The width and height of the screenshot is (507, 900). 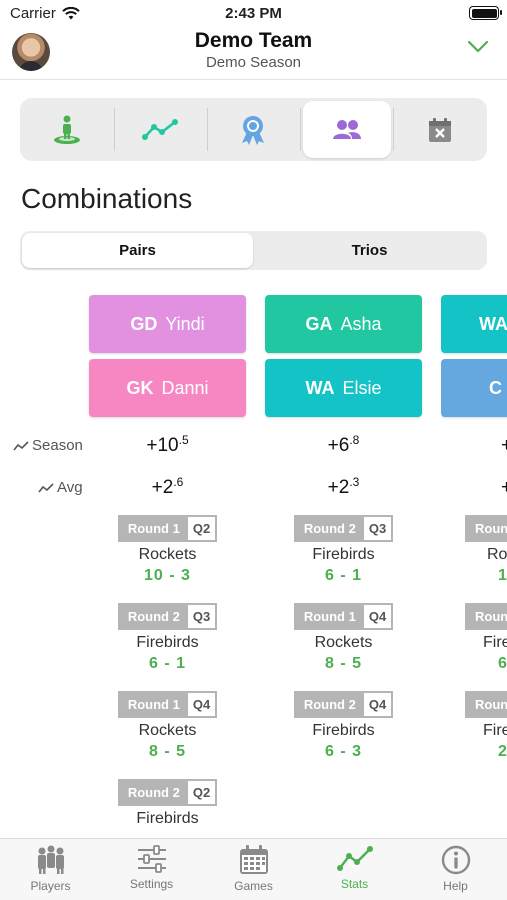 What do you see at coordinates (497, 554) in the screenshot?
I see `opponent-name: Ro` at bounding box center [497, 554].